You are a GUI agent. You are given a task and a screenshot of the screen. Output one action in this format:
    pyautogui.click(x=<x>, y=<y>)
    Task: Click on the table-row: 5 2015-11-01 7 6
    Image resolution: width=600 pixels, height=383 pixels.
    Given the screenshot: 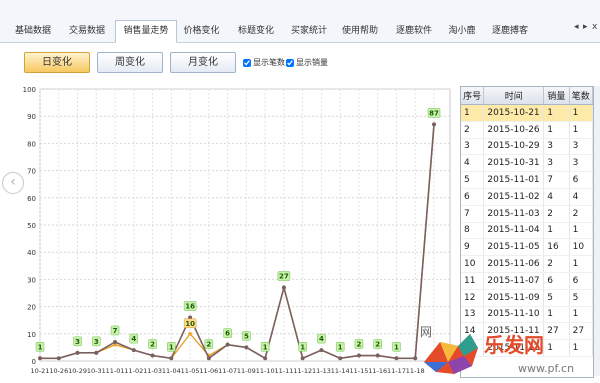 What is the action you would take?
    pyautogui.click(x=527, y=180)
    